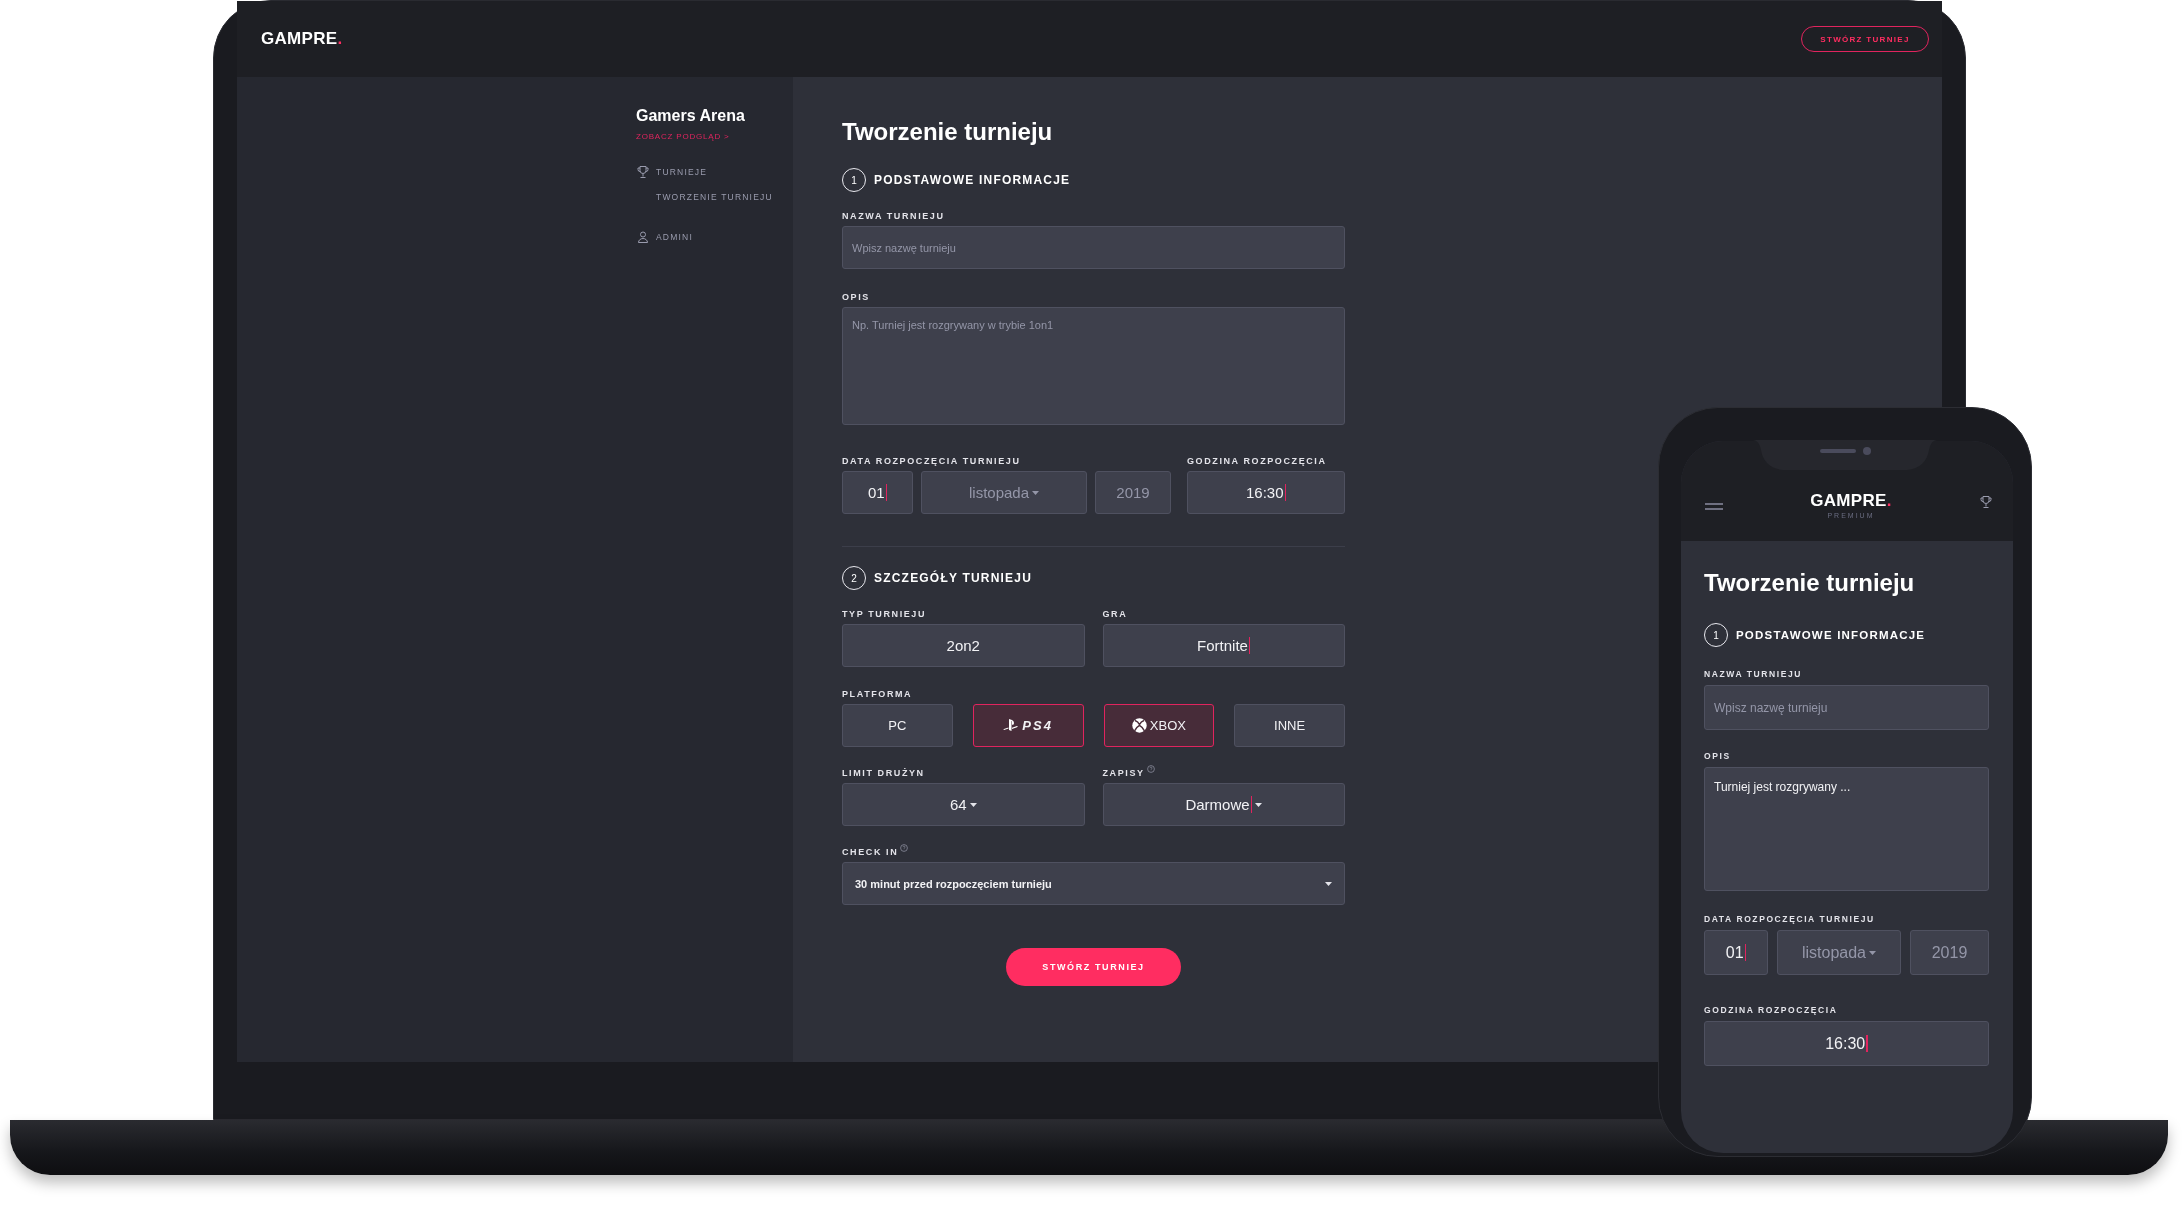  I want to click on field-label: TYP TURNIEJU, so click(884, 614).